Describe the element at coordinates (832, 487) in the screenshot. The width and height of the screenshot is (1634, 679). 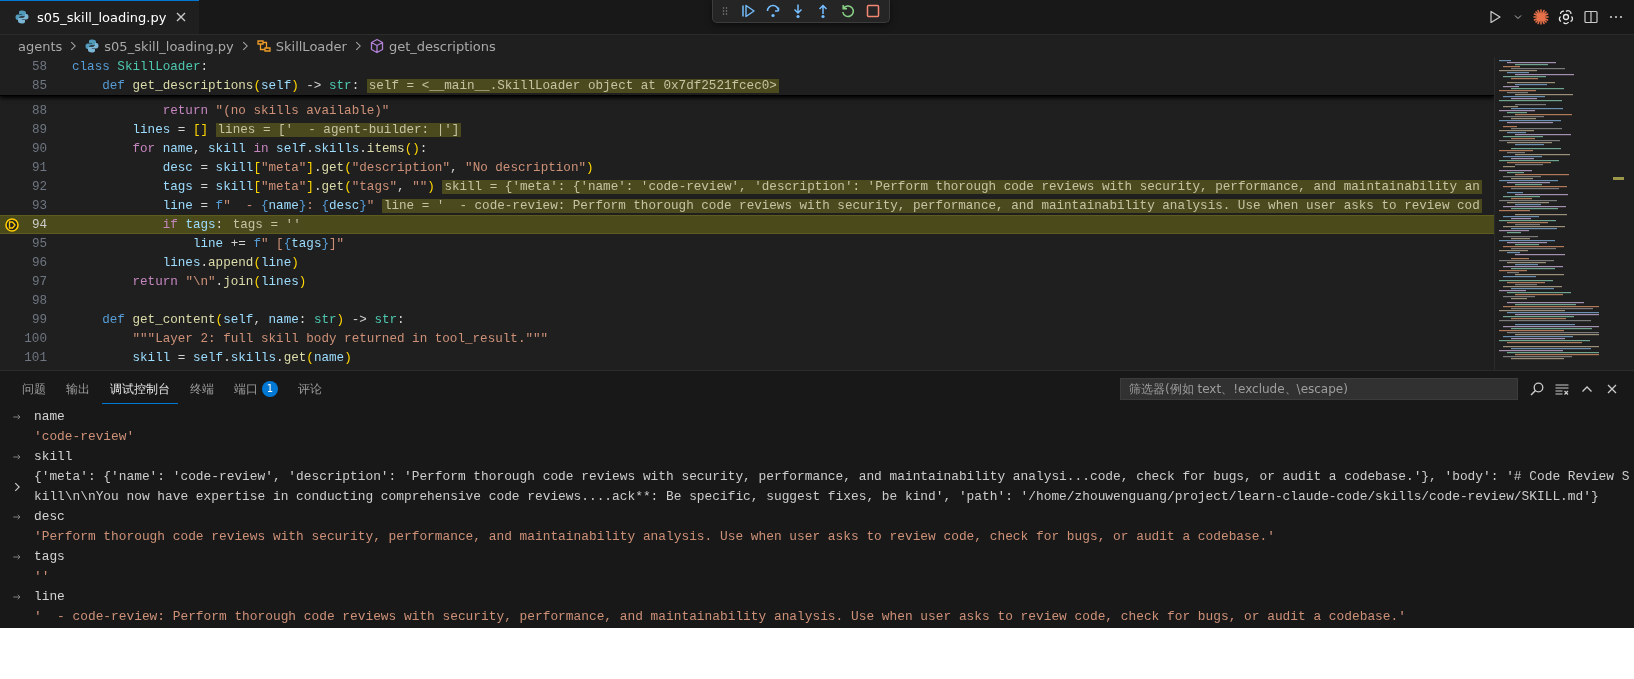
I see `expression-value: {'meta': {'name': 'code-review', 'description': 'Perform thorough code reviews with security, performance, and maintainability analysi...code, check for bugs, or audit a codebase.'}, 'body': '# Code Review Skill\n\nYou now have expertise in conducting comprehensive code reviews....ack**: Be specific, suggest fixes, be kind', 'path': '/home/zhouwenguang/project/learn-claude-code/skills/code-review/SKILL.md'}` at that location.